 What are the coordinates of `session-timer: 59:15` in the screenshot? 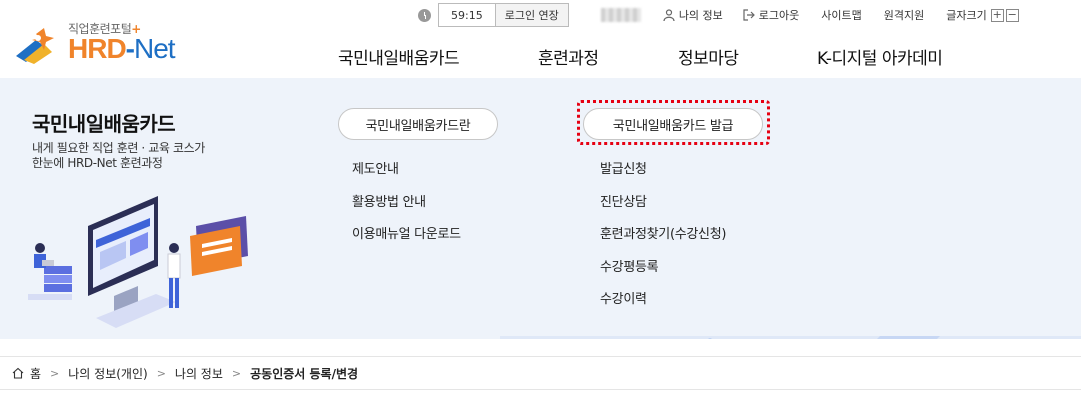 It's located at (467, 15).